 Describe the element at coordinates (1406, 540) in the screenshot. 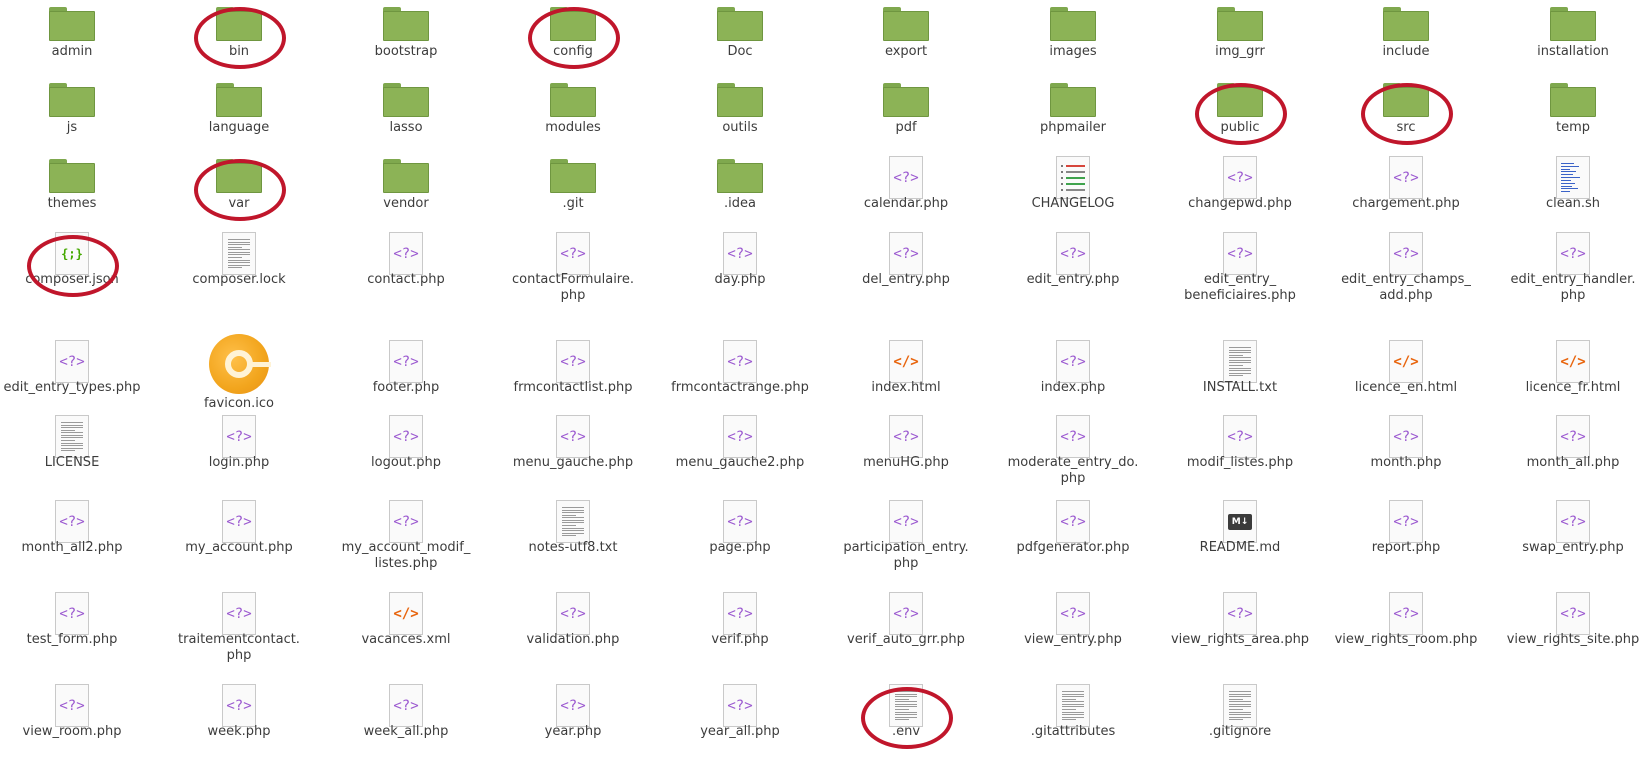

I see `file-report-php: <?> report.php` at that location.